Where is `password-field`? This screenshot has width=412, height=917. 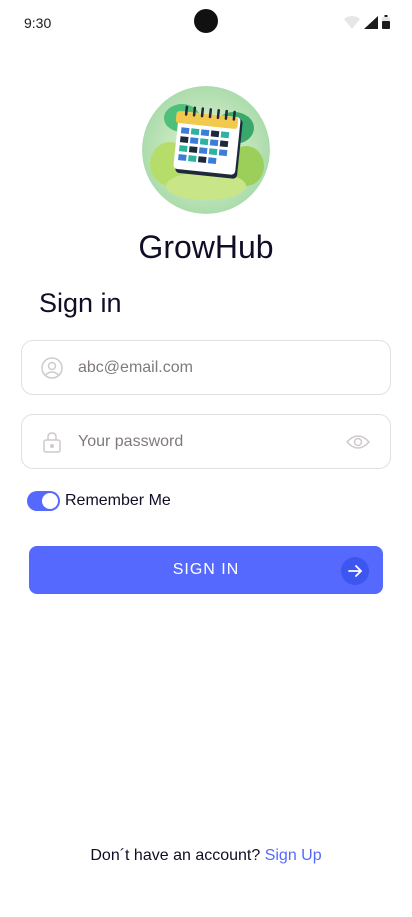
password-field is located at coordinates (206, 441).